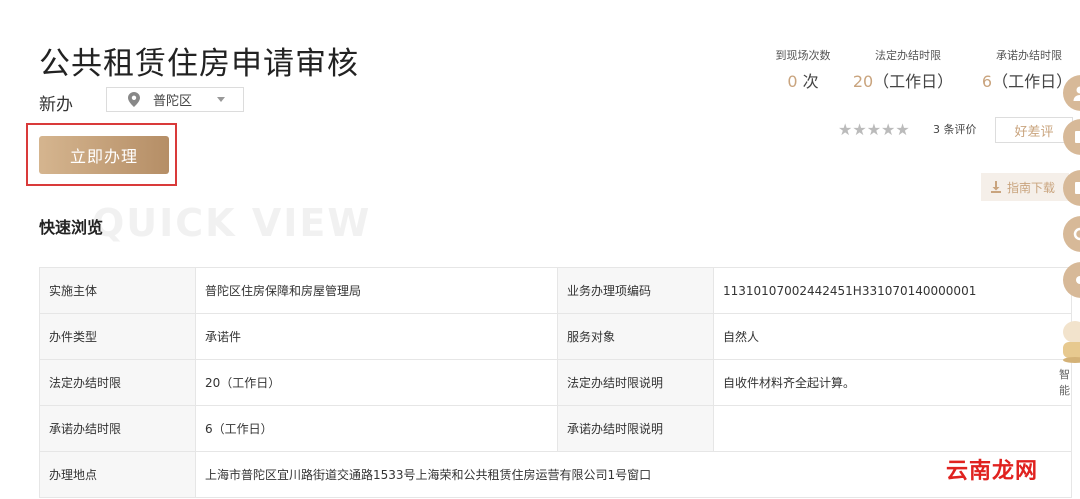 Image resolution: width=1080 pixels, height=499 pixels. What do you see at coordinates (117, 336) in the screenshot?
I see `table-cell-key: 办件类型` at bounding box center [117, 336].